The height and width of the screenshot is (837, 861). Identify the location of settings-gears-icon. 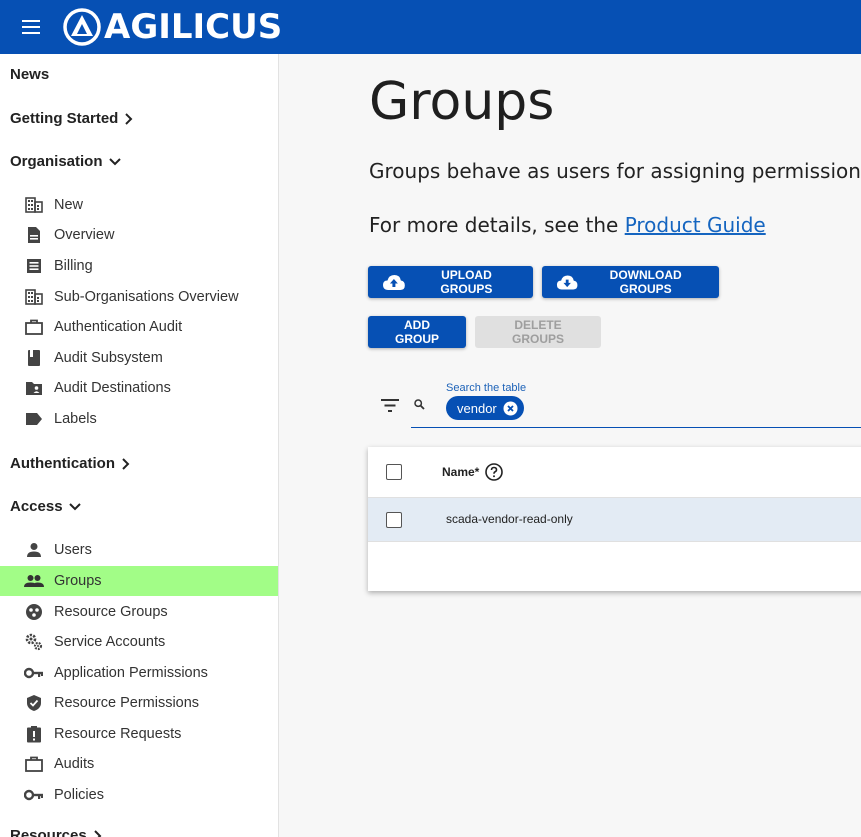
(34, 642).